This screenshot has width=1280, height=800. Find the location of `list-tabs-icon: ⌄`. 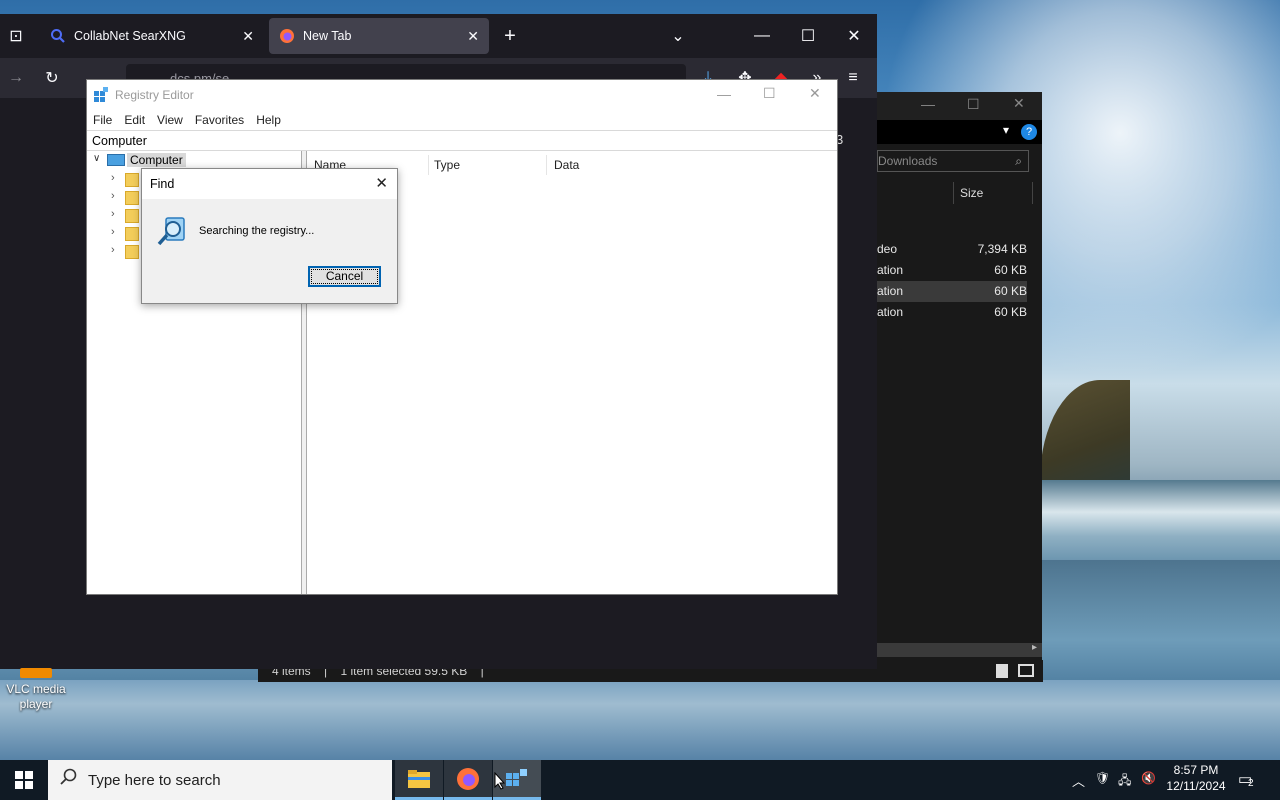

list-tabs-icon: ⌄ is located at coordinates (678, 36).